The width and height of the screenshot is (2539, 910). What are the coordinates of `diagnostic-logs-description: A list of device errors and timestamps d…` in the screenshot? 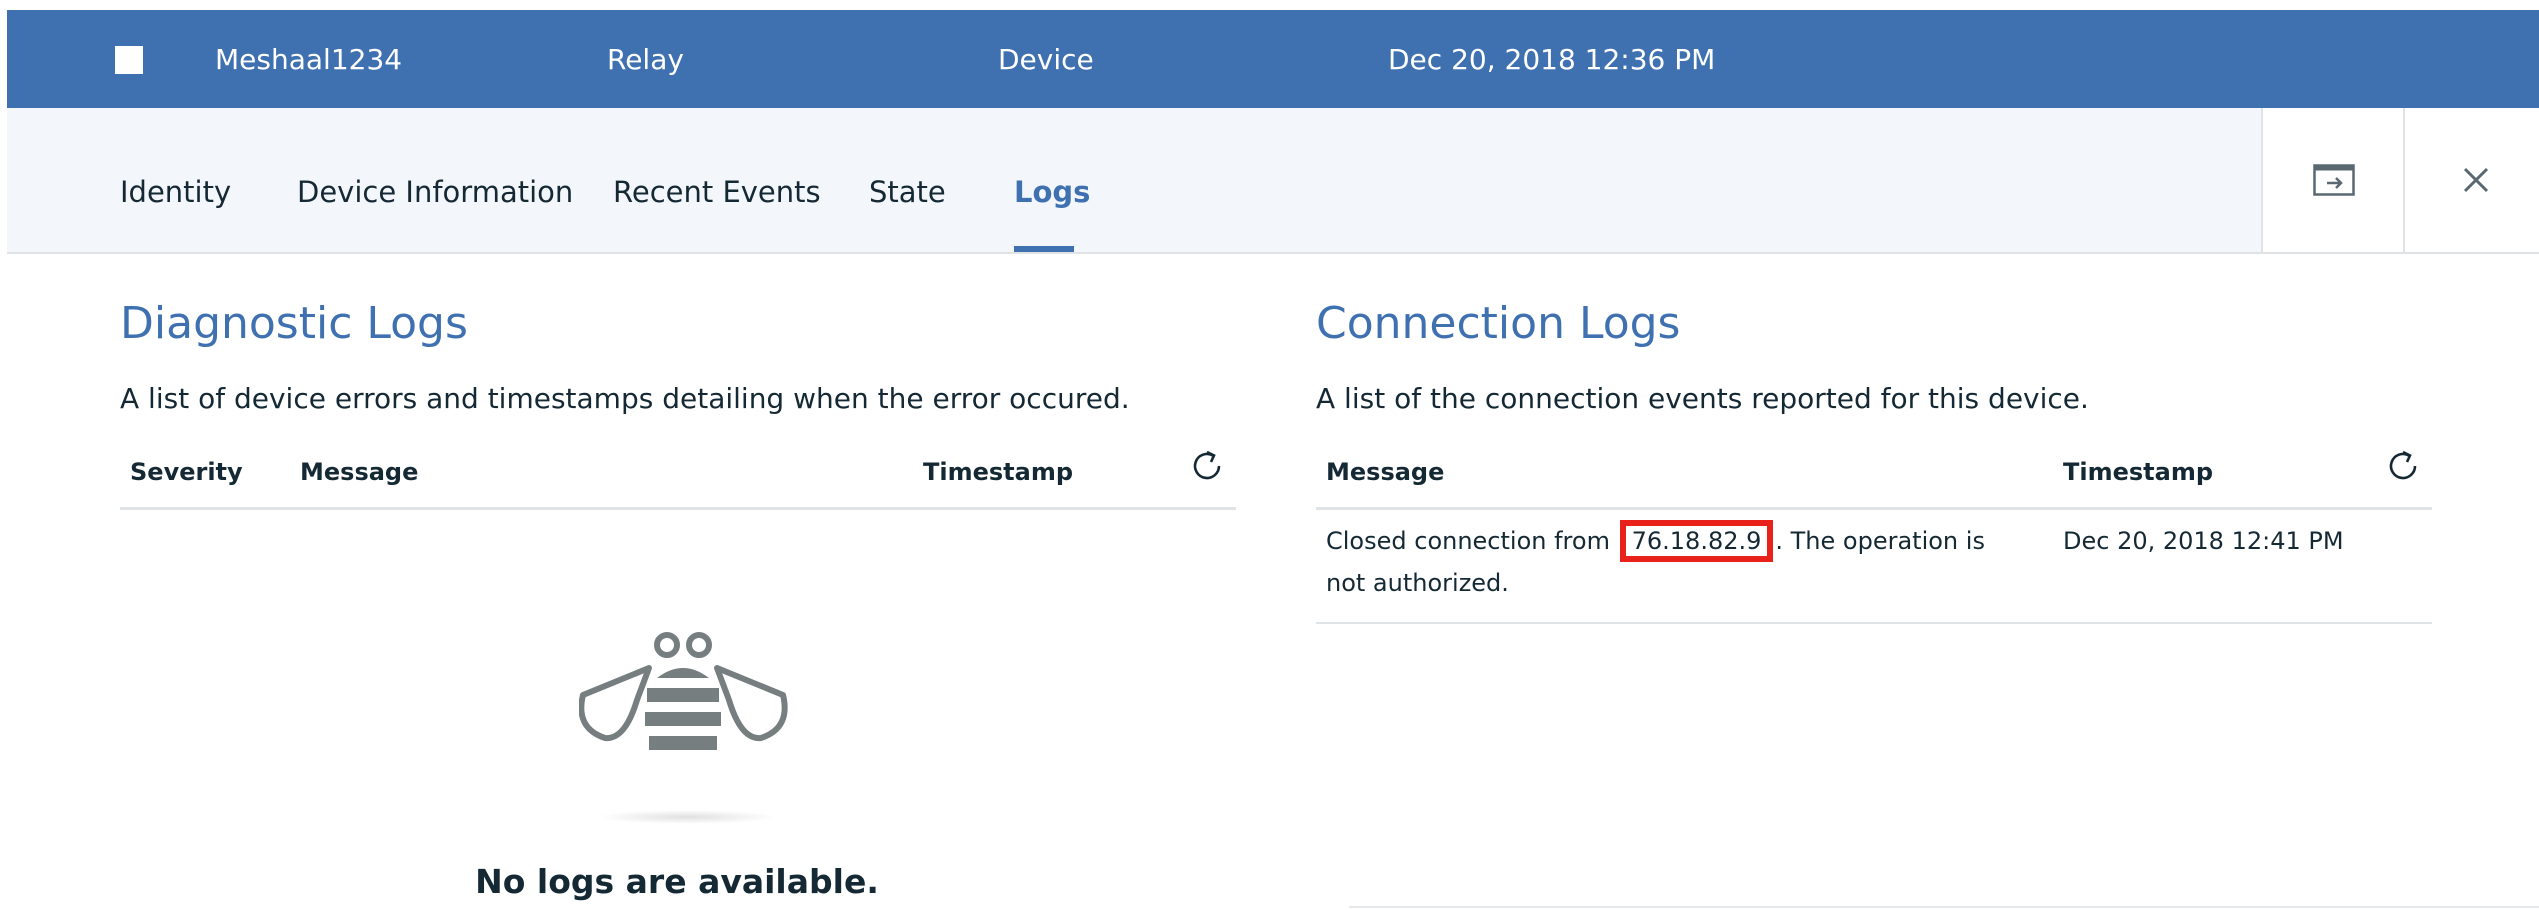 It's located at (625, 398).